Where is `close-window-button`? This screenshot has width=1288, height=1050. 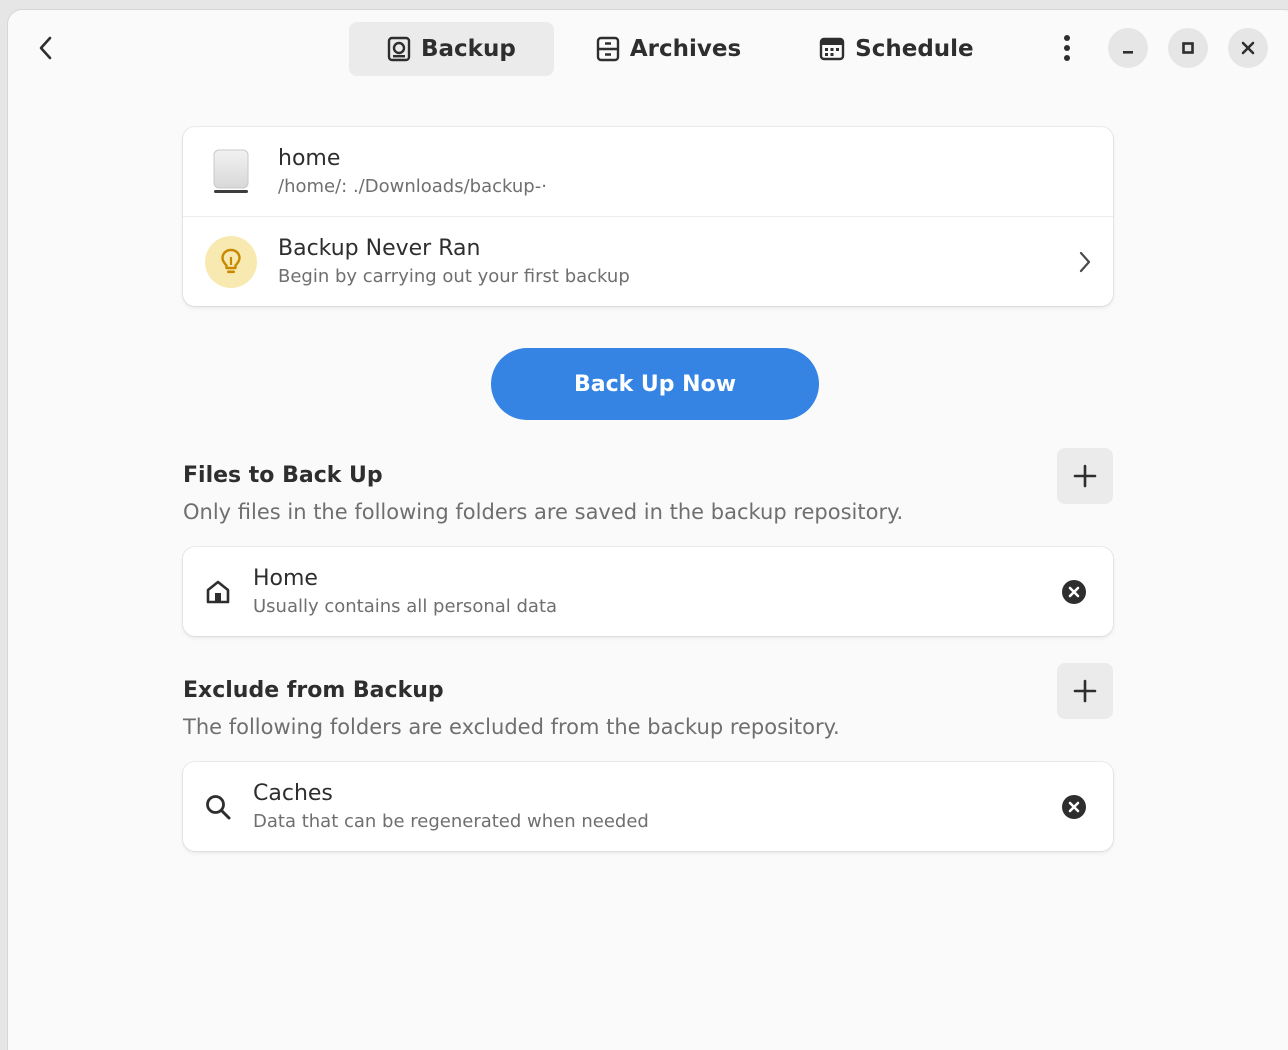
close-window-button is located at coordinates (1248, 48).